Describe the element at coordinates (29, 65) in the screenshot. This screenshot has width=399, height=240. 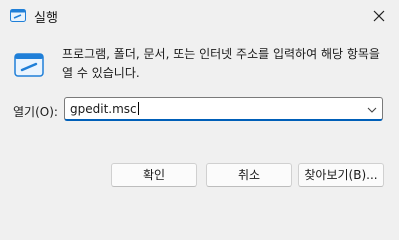
I see `run-app-icon` at that location.